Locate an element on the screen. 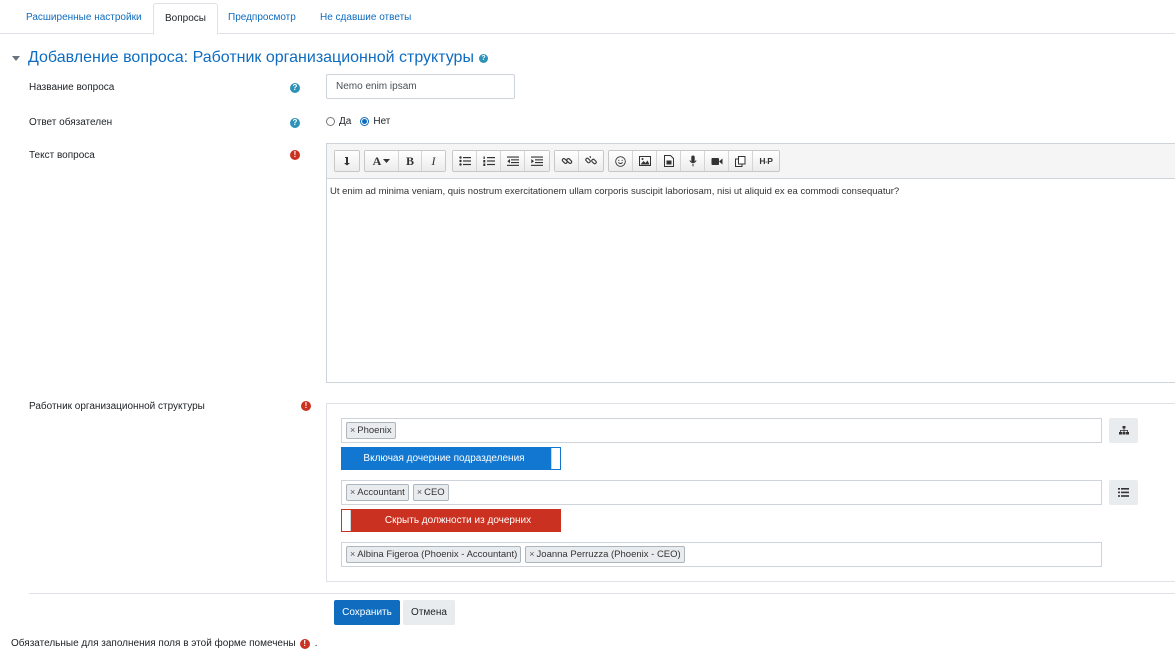  ordered-list-icon is located at coordinates (489, 161).